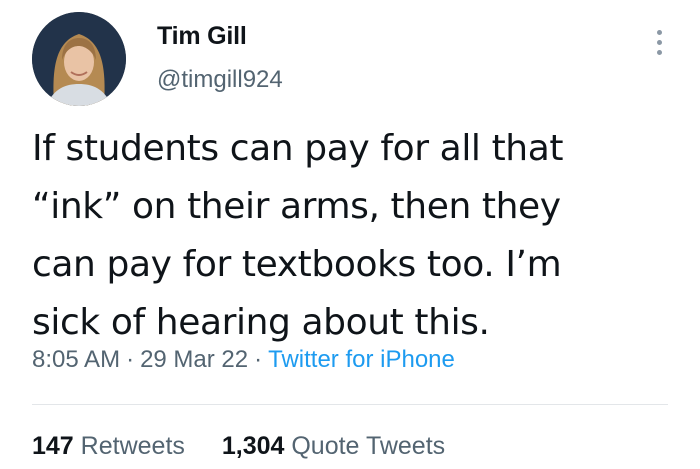  Describe the element at coordinates (76, 359) in the screenshot. I see `tweet-time: 8:05 AM` at that location.